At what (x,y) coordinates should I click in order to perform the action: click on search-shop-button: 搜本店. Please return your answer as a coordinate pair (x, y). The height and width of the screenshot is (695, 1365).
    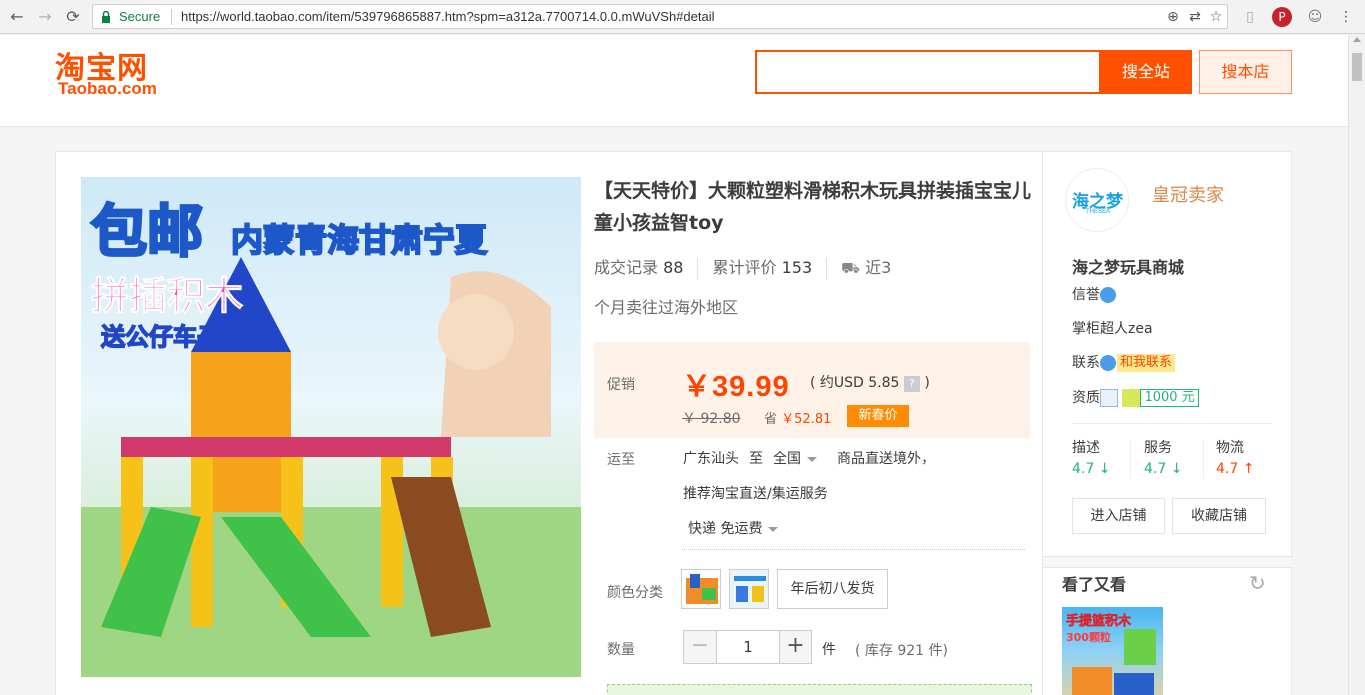
    Looking at the image, I should click on (1245, 72).